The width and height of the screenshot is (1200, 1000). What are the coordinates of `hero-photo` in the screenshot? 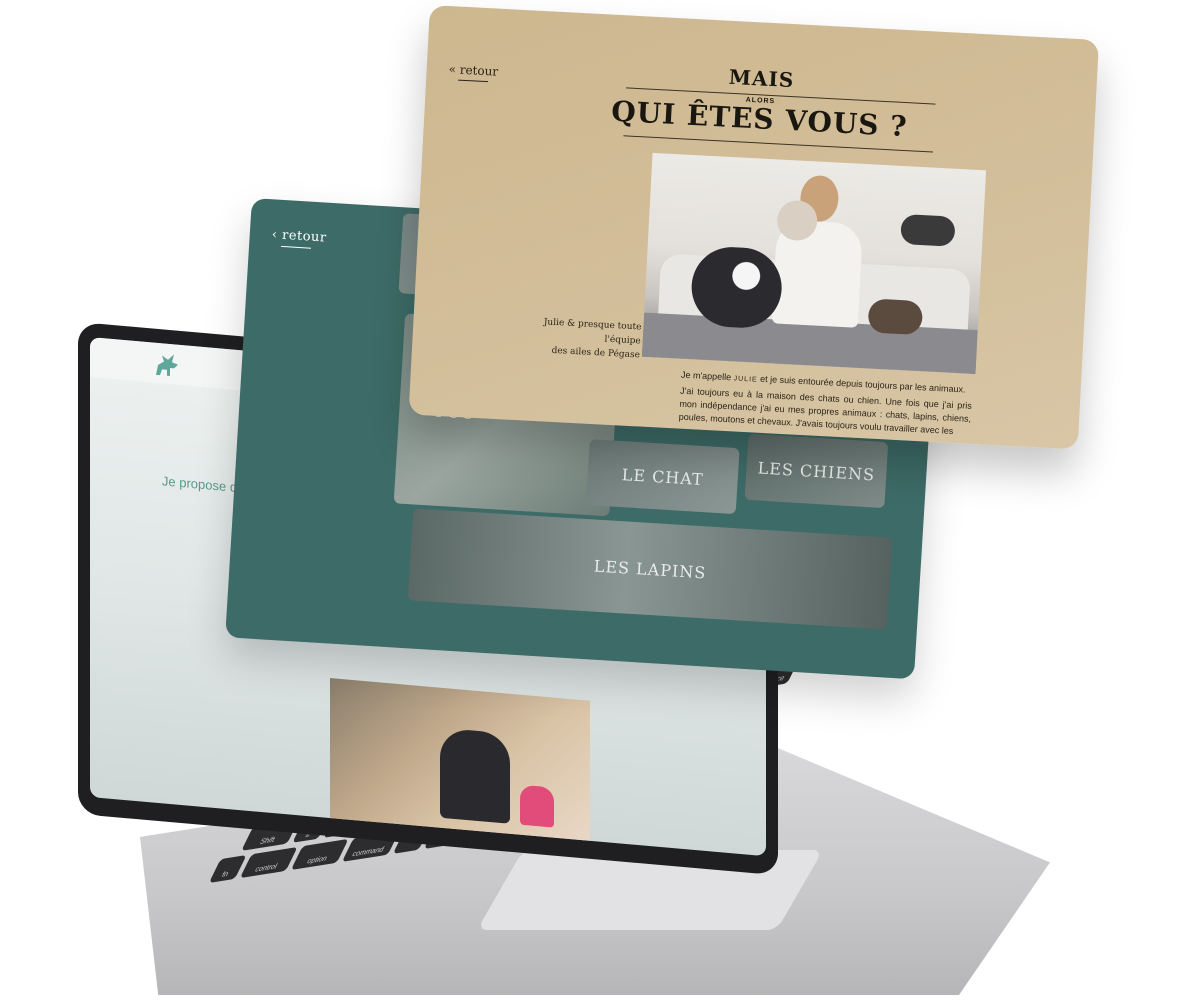 It's located at (460, 764).